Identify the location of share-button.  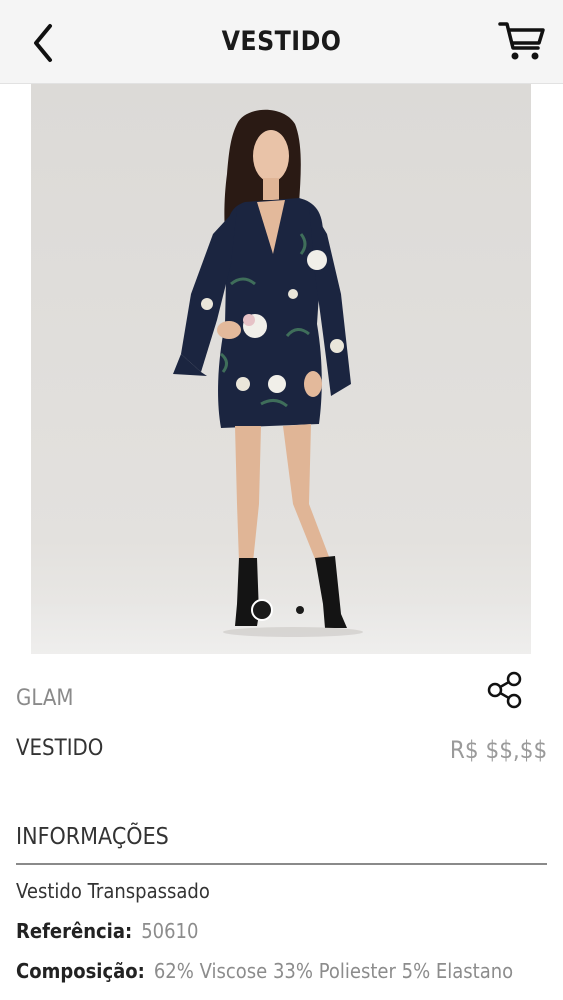
(505, 690).